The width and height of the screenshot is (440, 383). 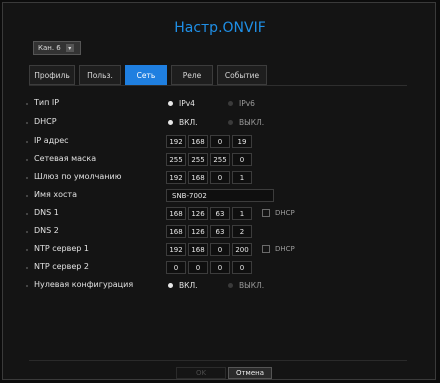 I want to click on ok-button: OK, so click(x=201, y=373).